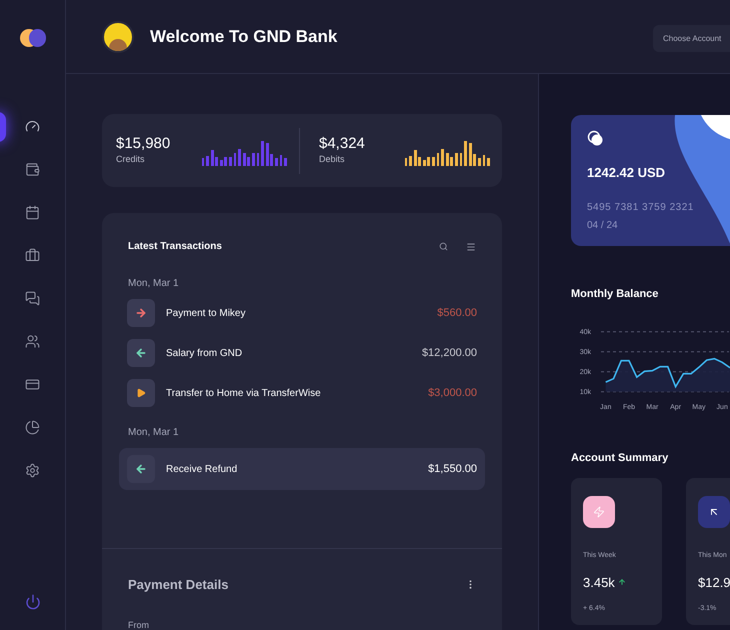  I want to click on avatar, so click(118, 36).